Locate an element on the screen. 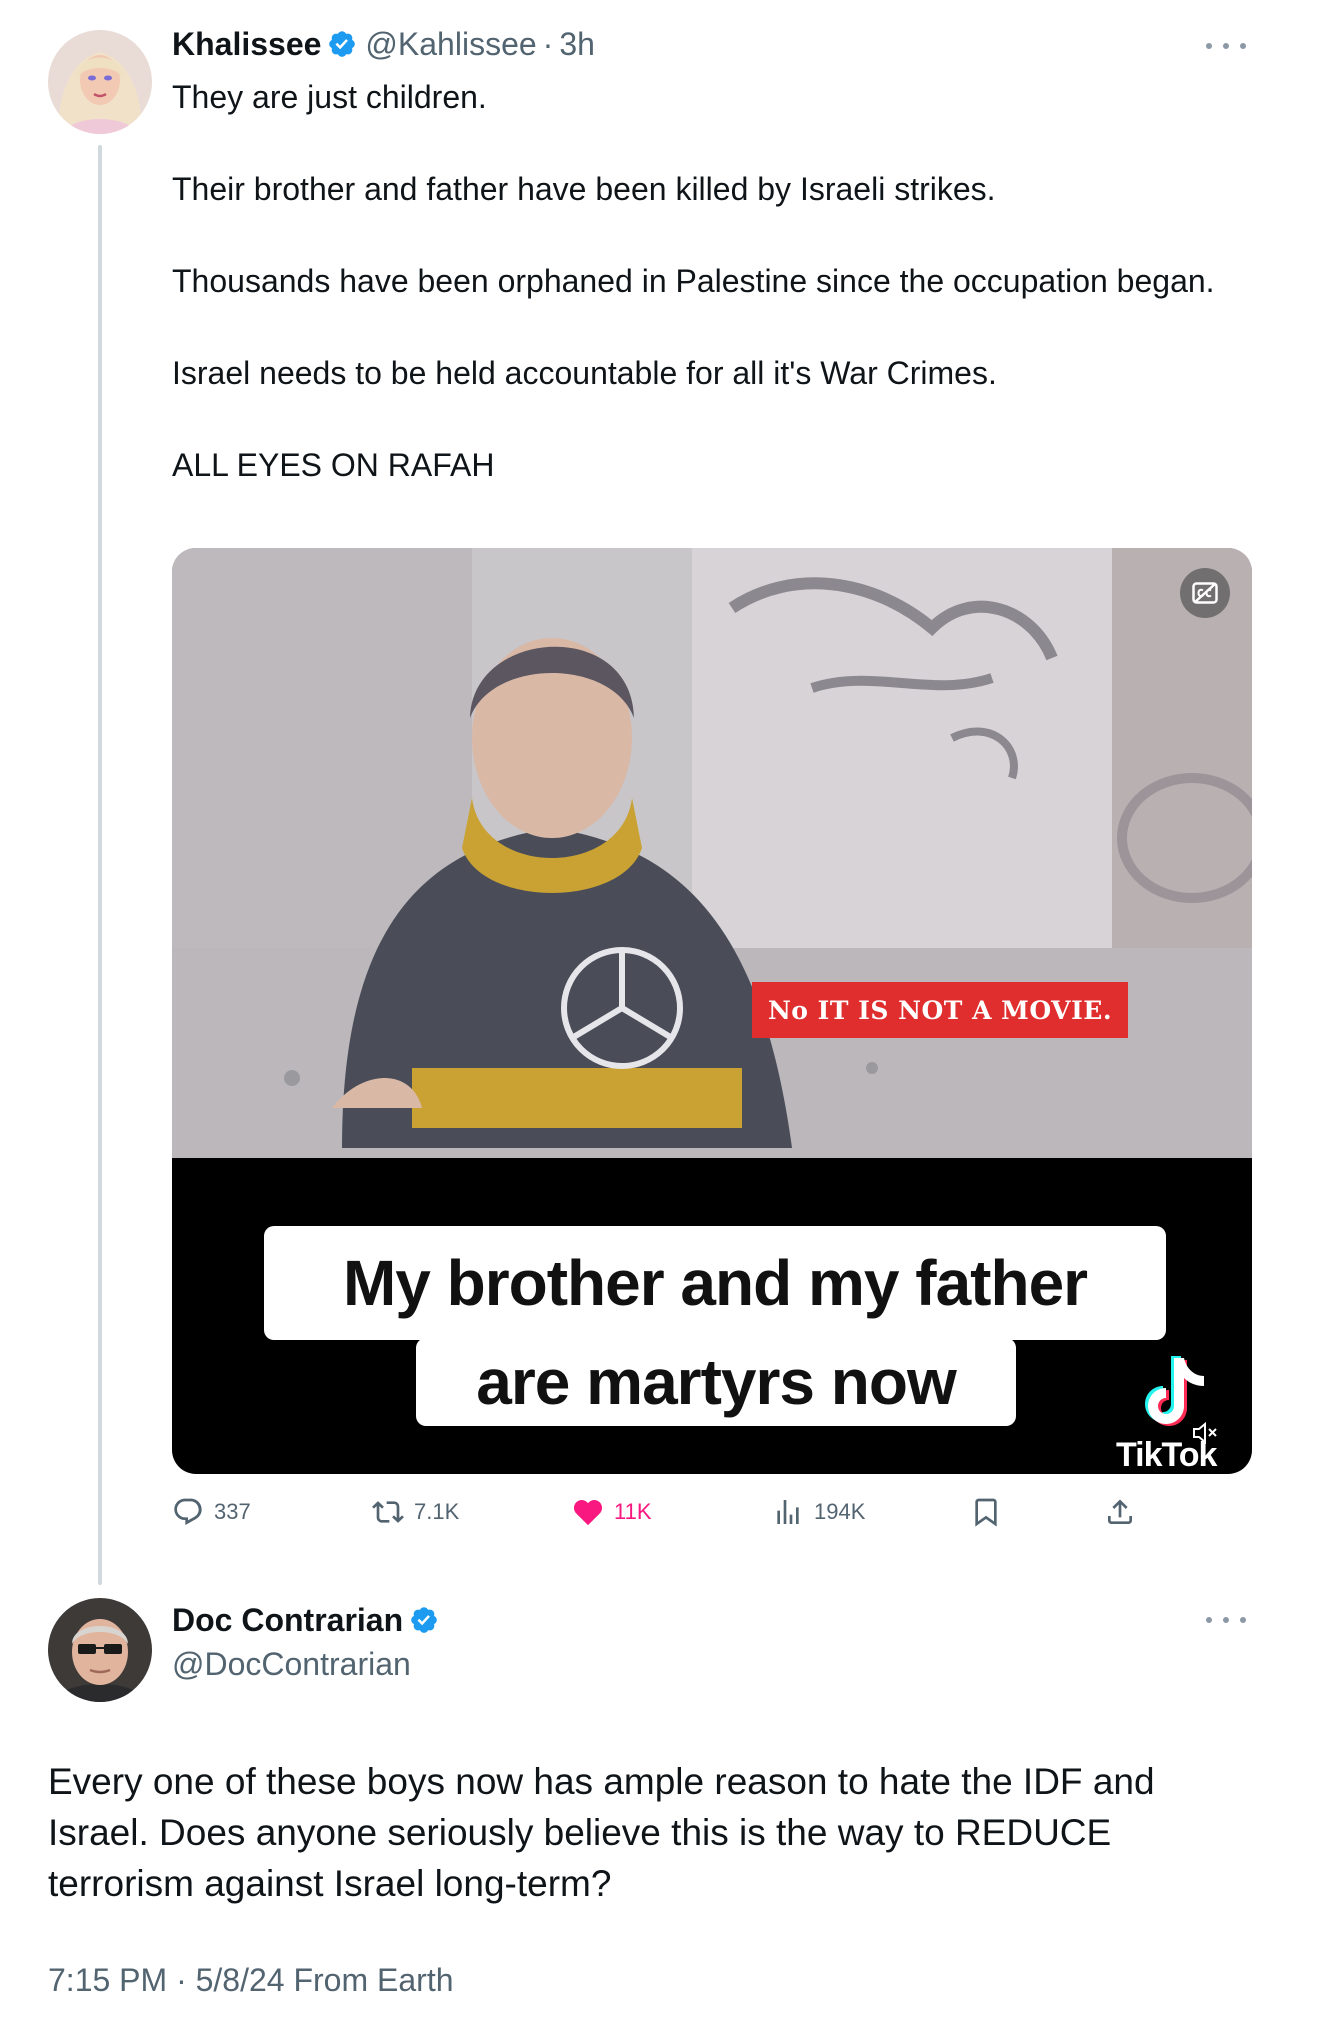 The width and height of the screenshot is (1318, 2034). bookmark-button is located at coordinates (991, 1512).